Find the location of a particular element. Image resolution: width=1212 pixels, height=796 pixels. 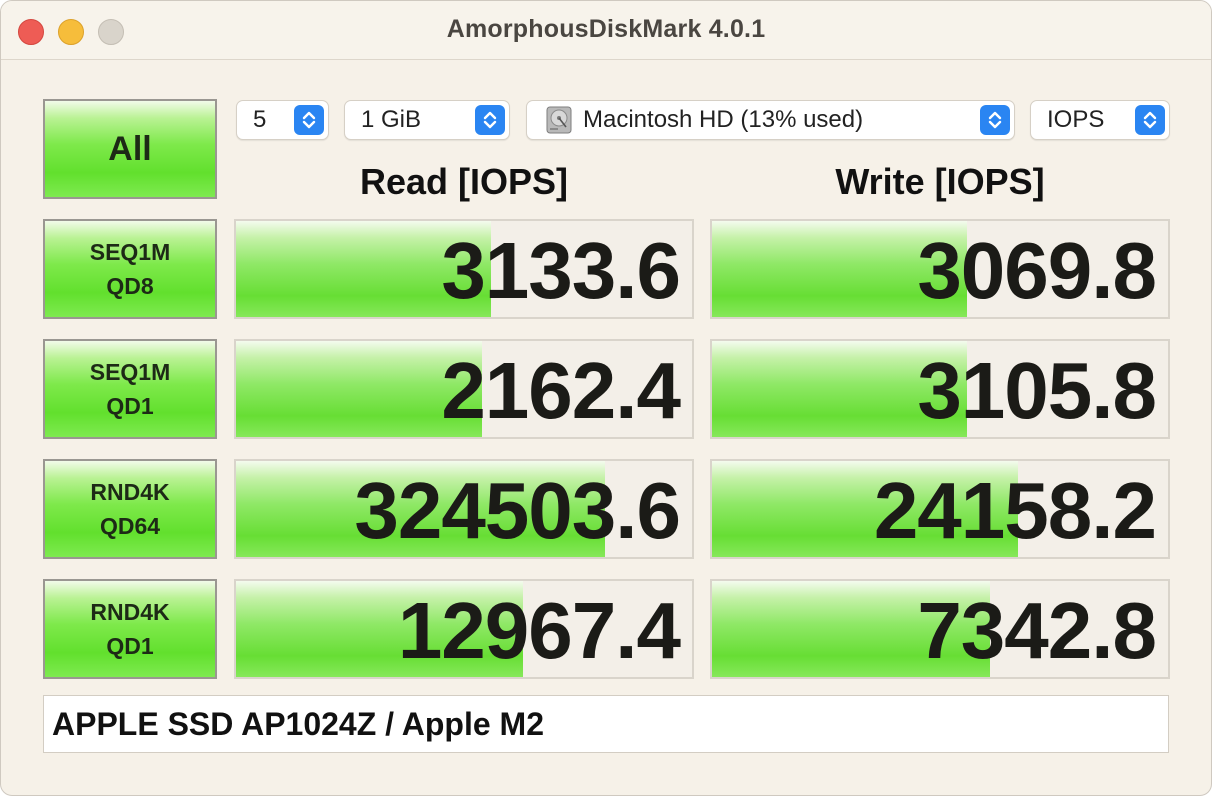

write-result-value: 7342.8 is located at coordinates (1037, 630).